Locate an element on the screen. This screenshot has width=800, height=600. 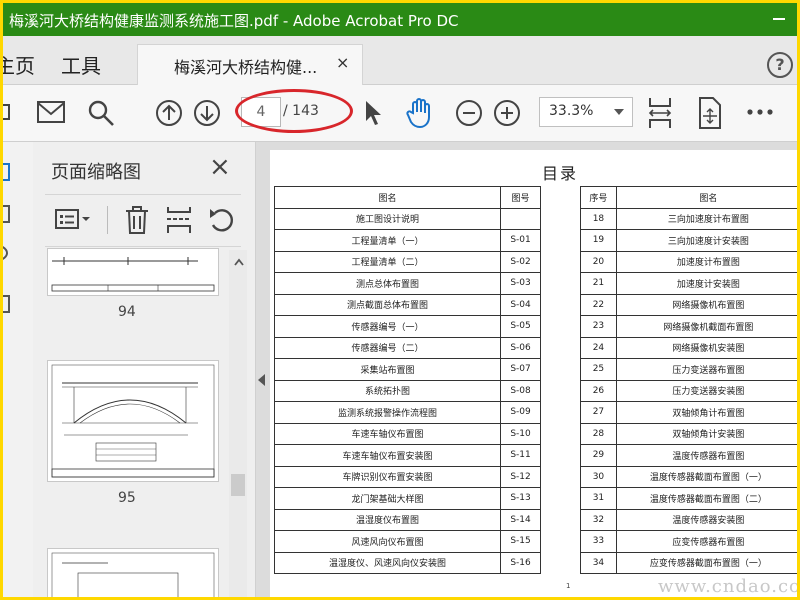
thumbnail-options-icon is located at coordinates (73, 220).